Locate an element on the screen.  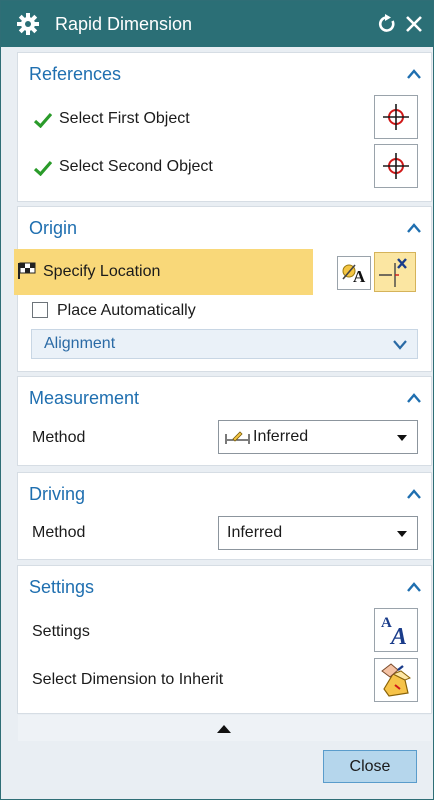
place-automatically-label: Place Automatically is located at coordinates (126, 310).